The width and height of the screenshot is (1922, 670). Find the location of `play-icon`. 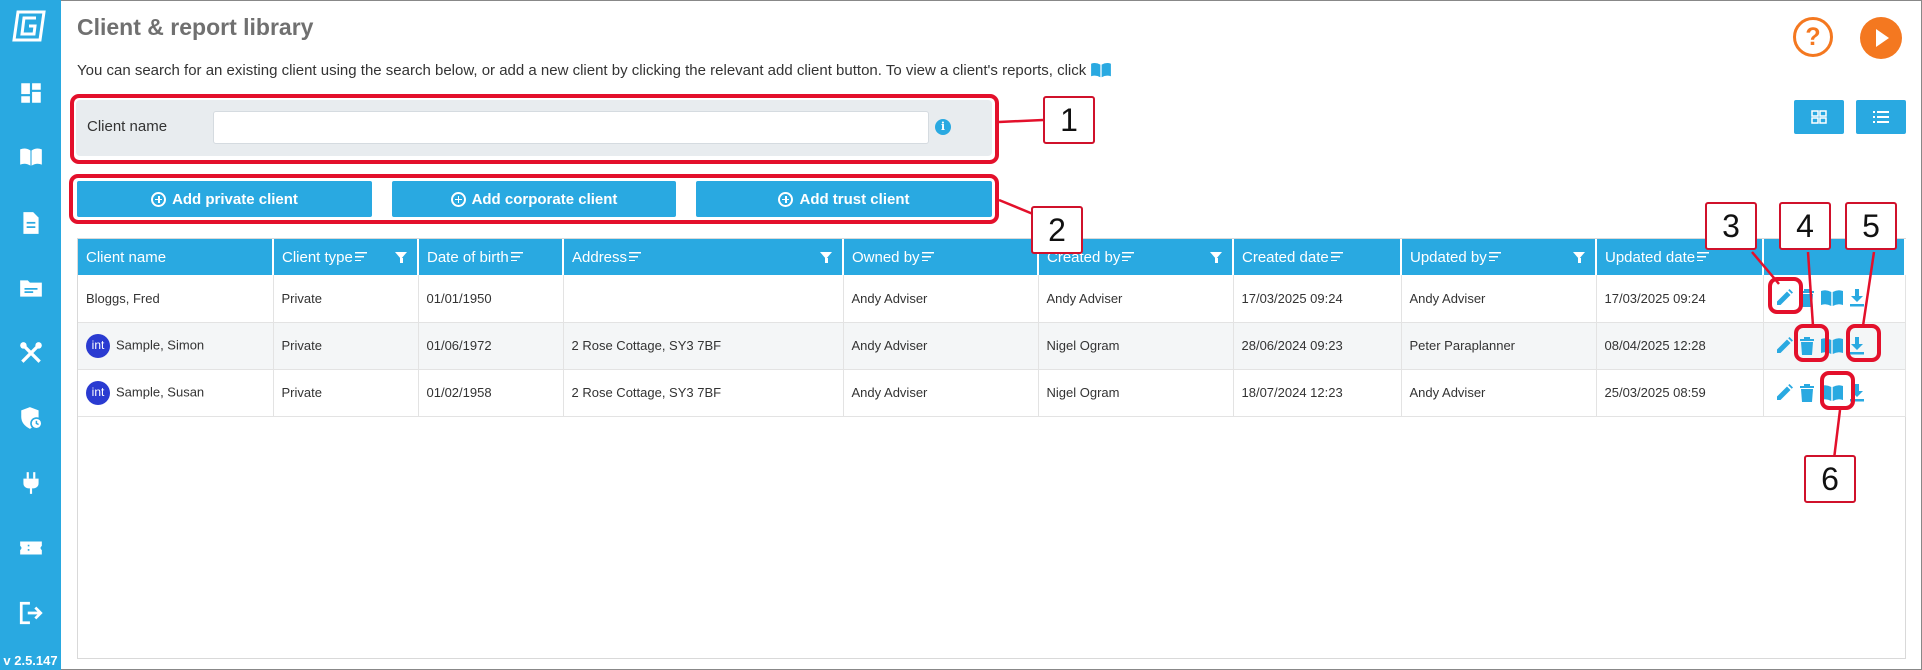

play-icon is located at coordinates (1882, 38).